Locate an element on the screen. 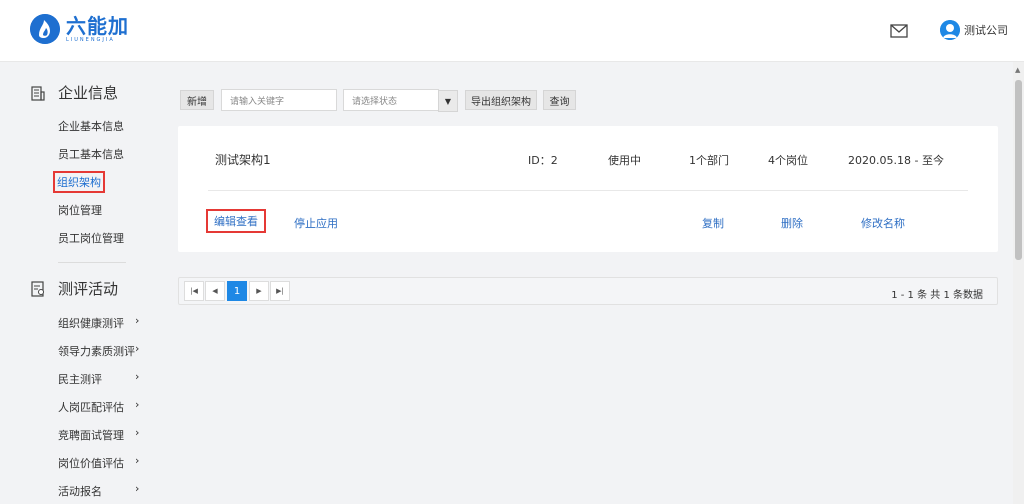  logo-flame-icon is located at coordinates (45, 29).